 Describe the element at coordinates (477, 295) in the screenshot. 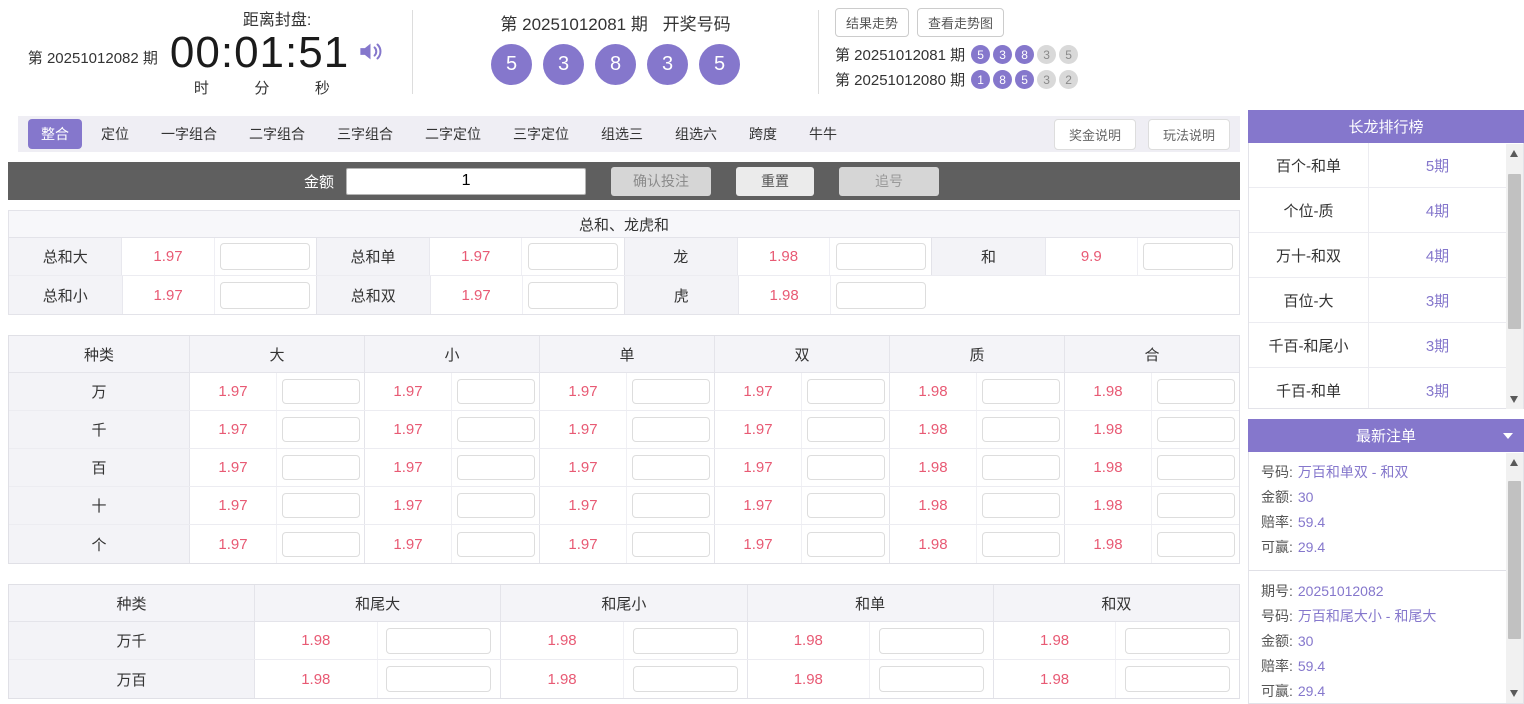

I see `bet-odds: 1.97` at that location.